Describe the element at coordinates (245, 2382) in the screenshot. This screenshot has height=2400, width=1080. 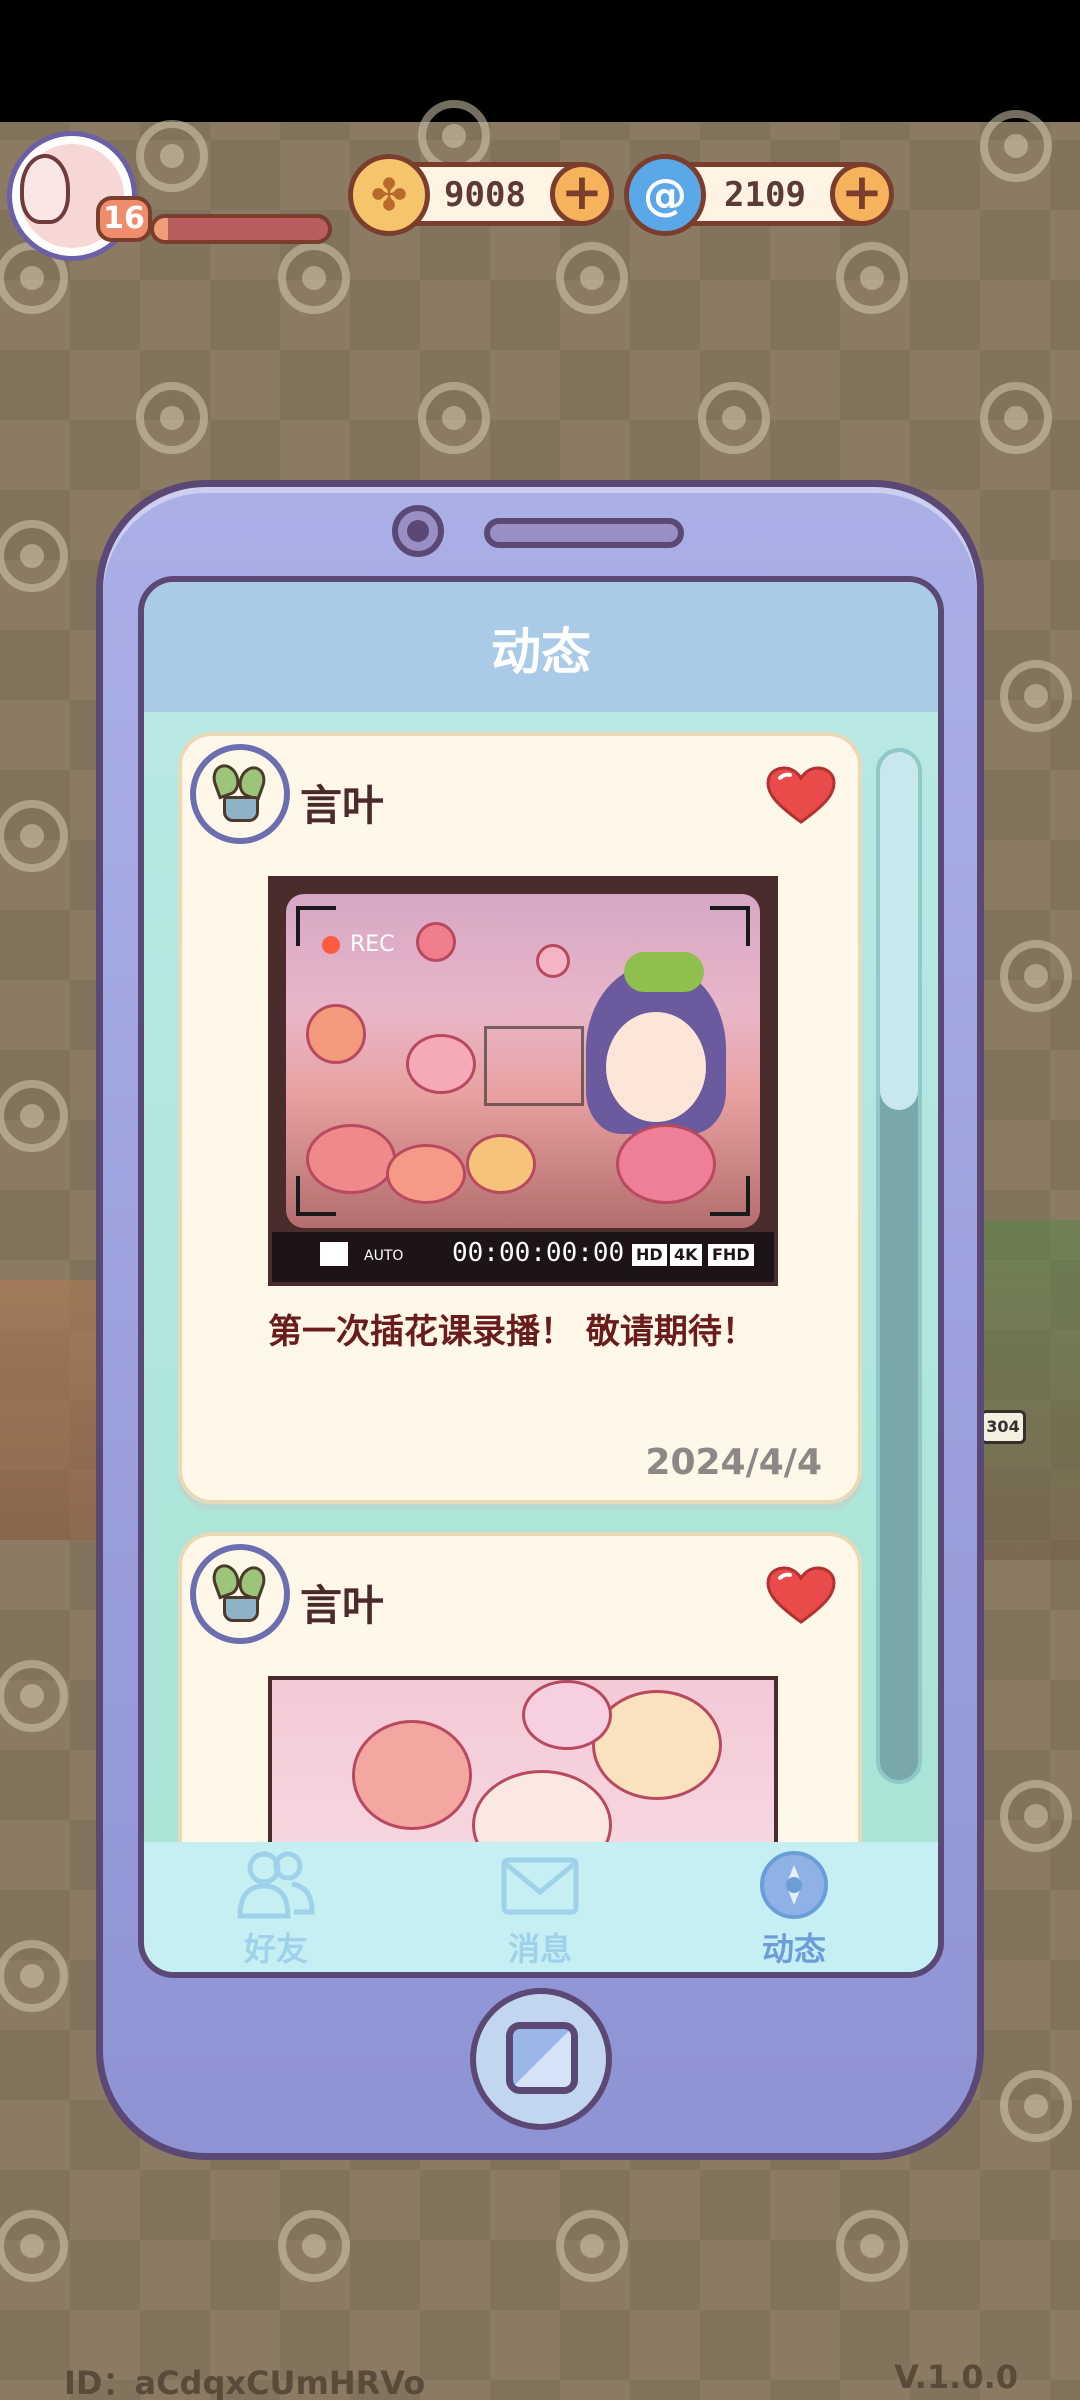
I see `player-id: ID：aCdqxCUmHRVo` at that location.